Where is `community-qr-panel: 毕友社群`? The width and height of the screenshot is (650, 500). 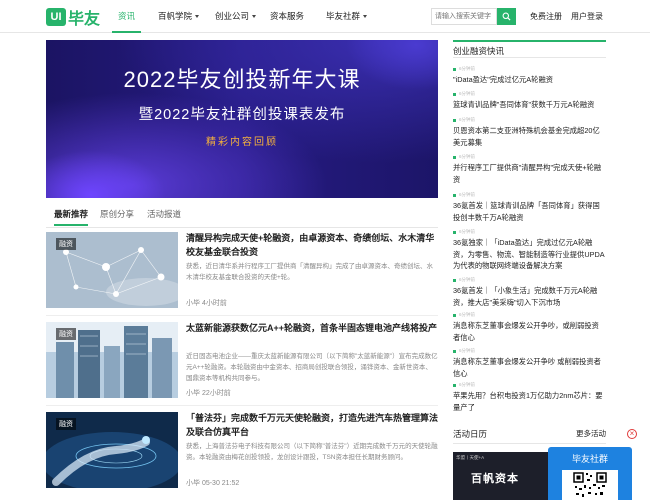
community-qr-panel: 毕友社群 is located at coordinates (590, 473).